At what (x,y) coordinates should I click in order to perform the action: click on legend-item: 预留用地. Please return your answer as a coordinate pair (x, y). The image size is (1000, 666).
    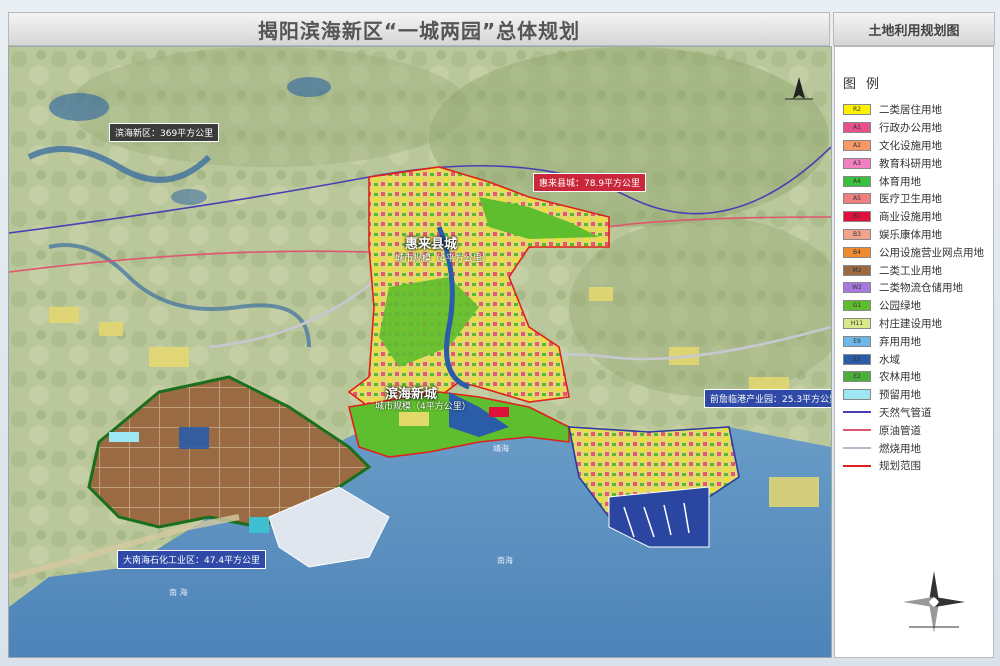
    Looking at the image, I should click on (918, 395).